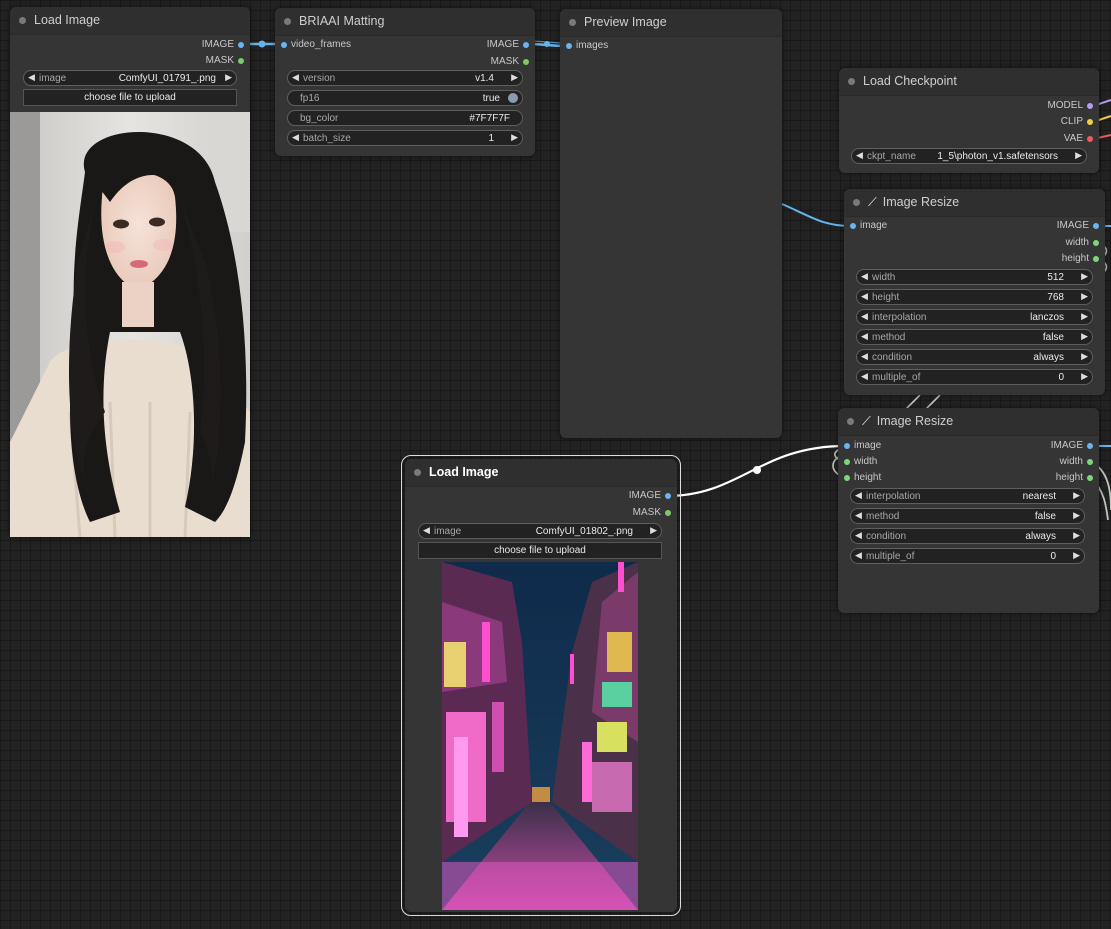 The height and width of the screenshot is (929, 1111). I want to click on interpolation-combo-widget: ◀ interpolation lanczos ▶, so click(974, 317).